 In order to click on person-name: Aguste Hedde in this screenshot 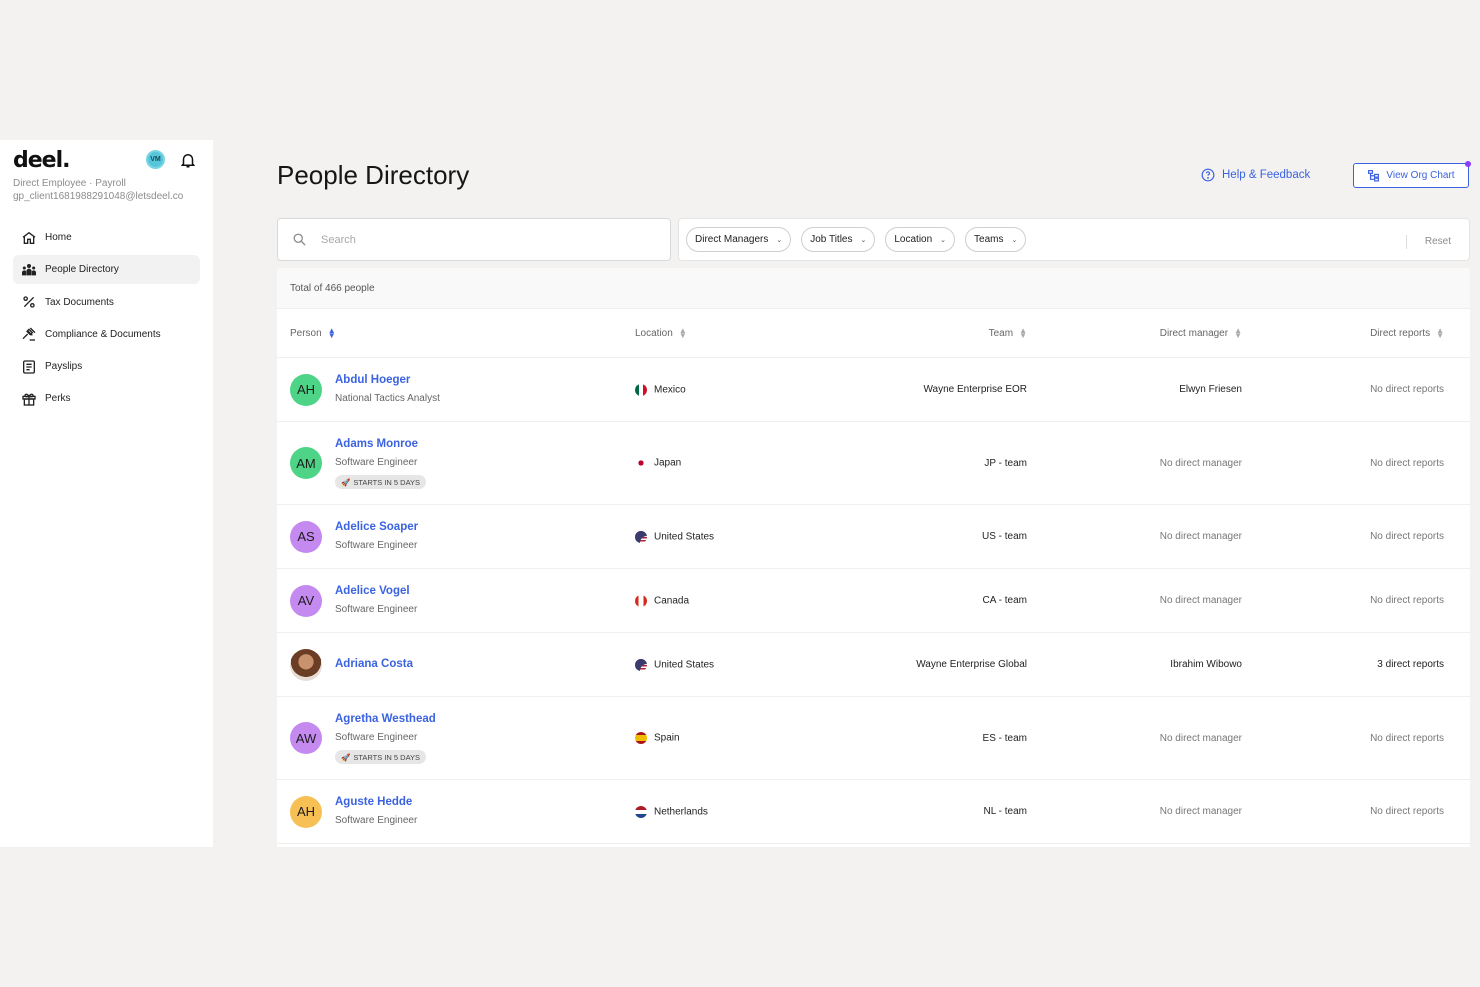, I will do `click(376, 802)`.